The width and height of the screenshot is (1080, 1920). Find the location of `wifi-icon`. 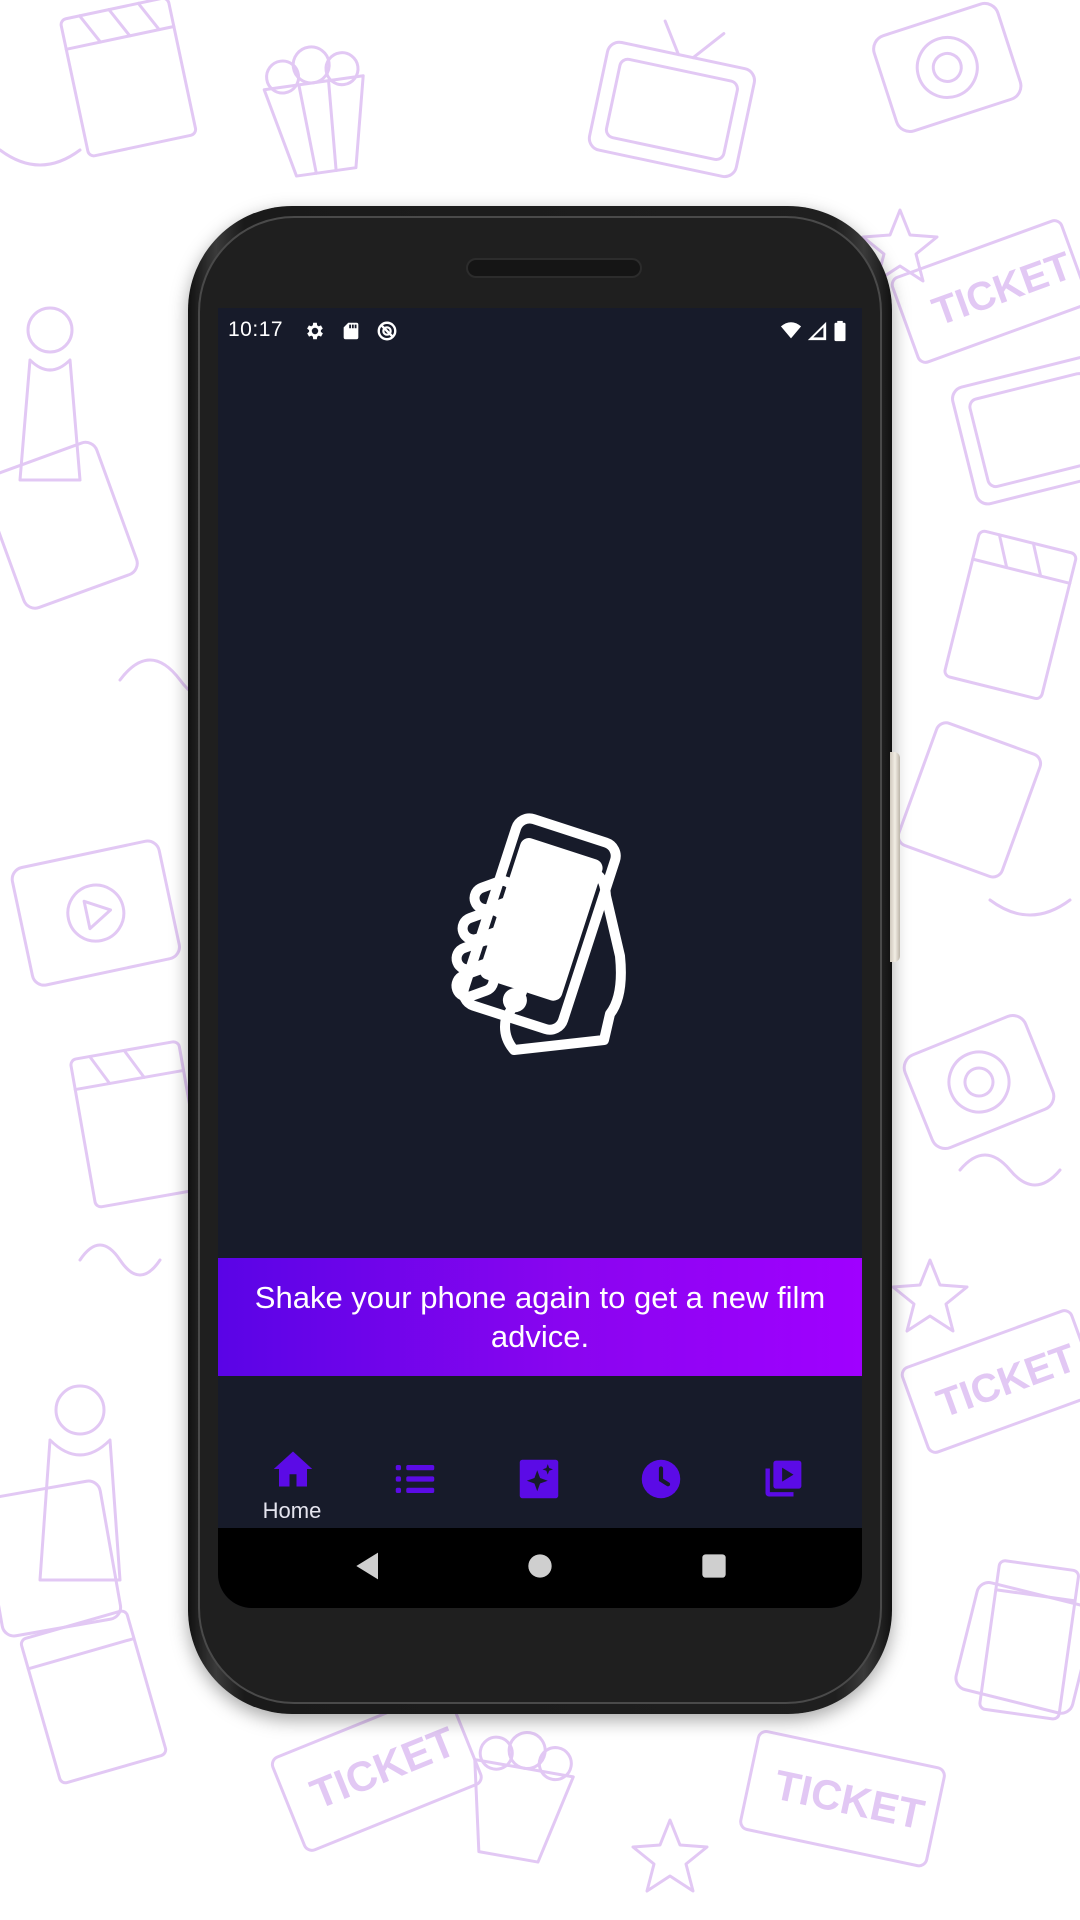

wifi-icon is located at coordinates (791, 330).